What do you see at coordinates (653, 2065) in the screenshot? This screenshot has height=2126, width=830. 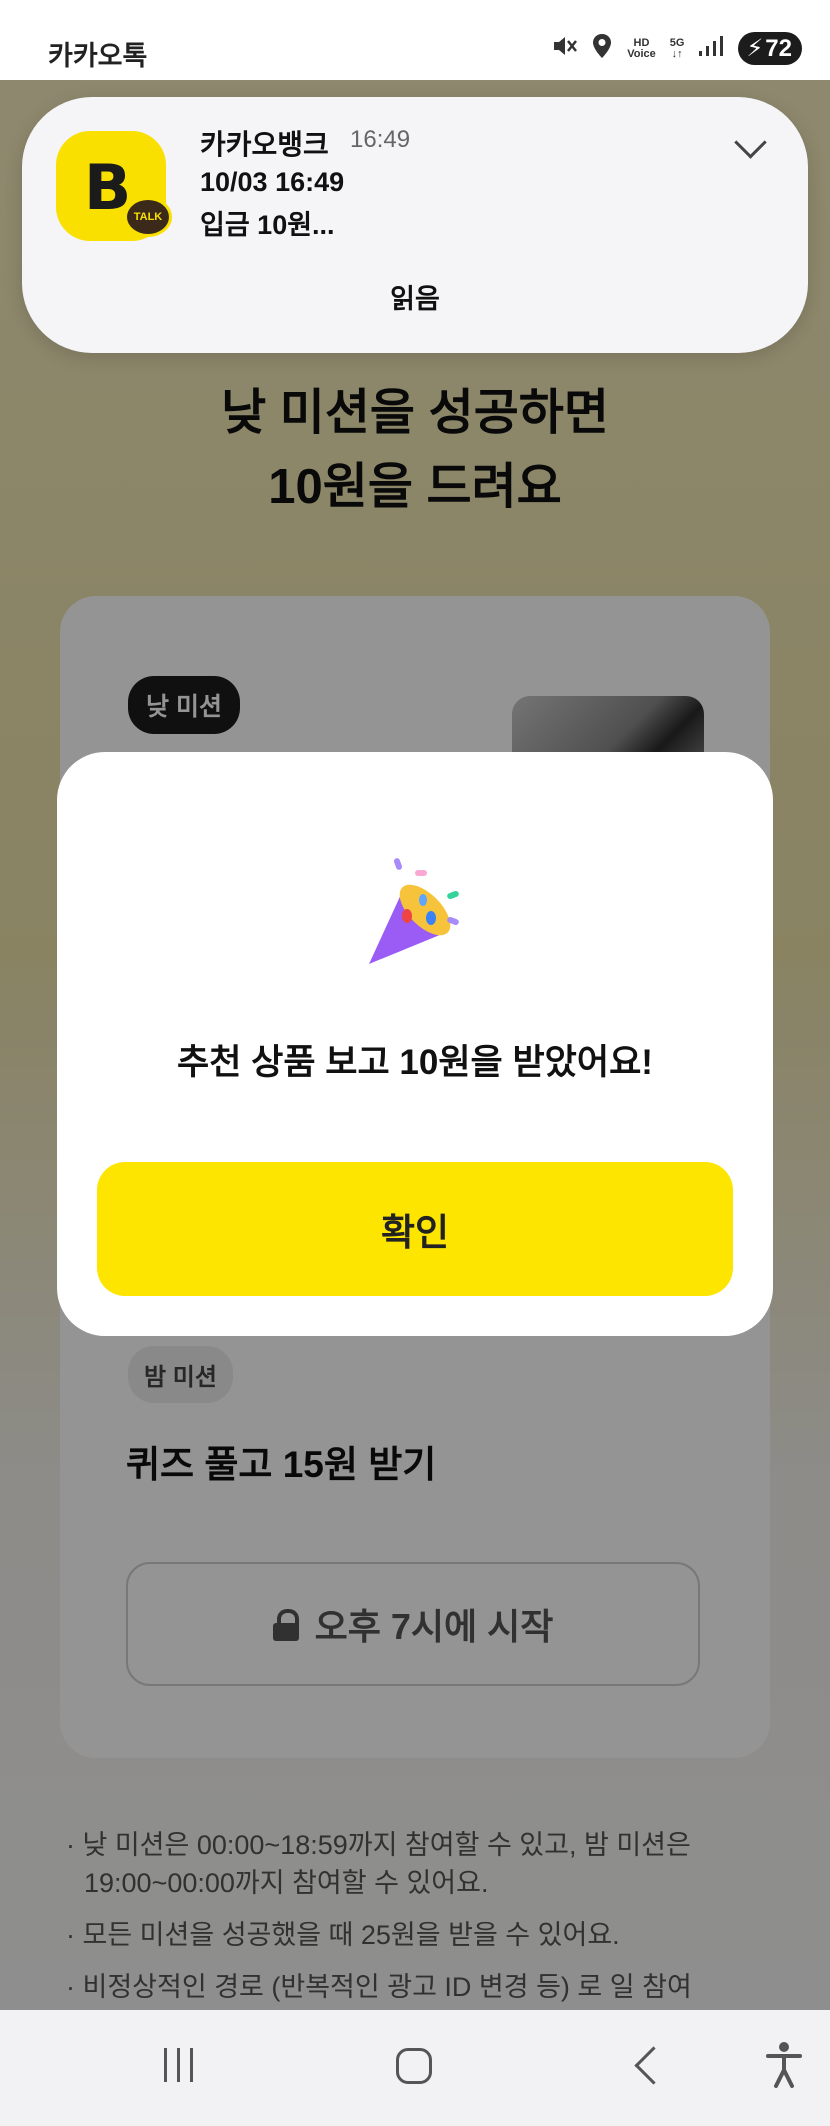 I see `back-icon` at bounding box center [653, 2065].